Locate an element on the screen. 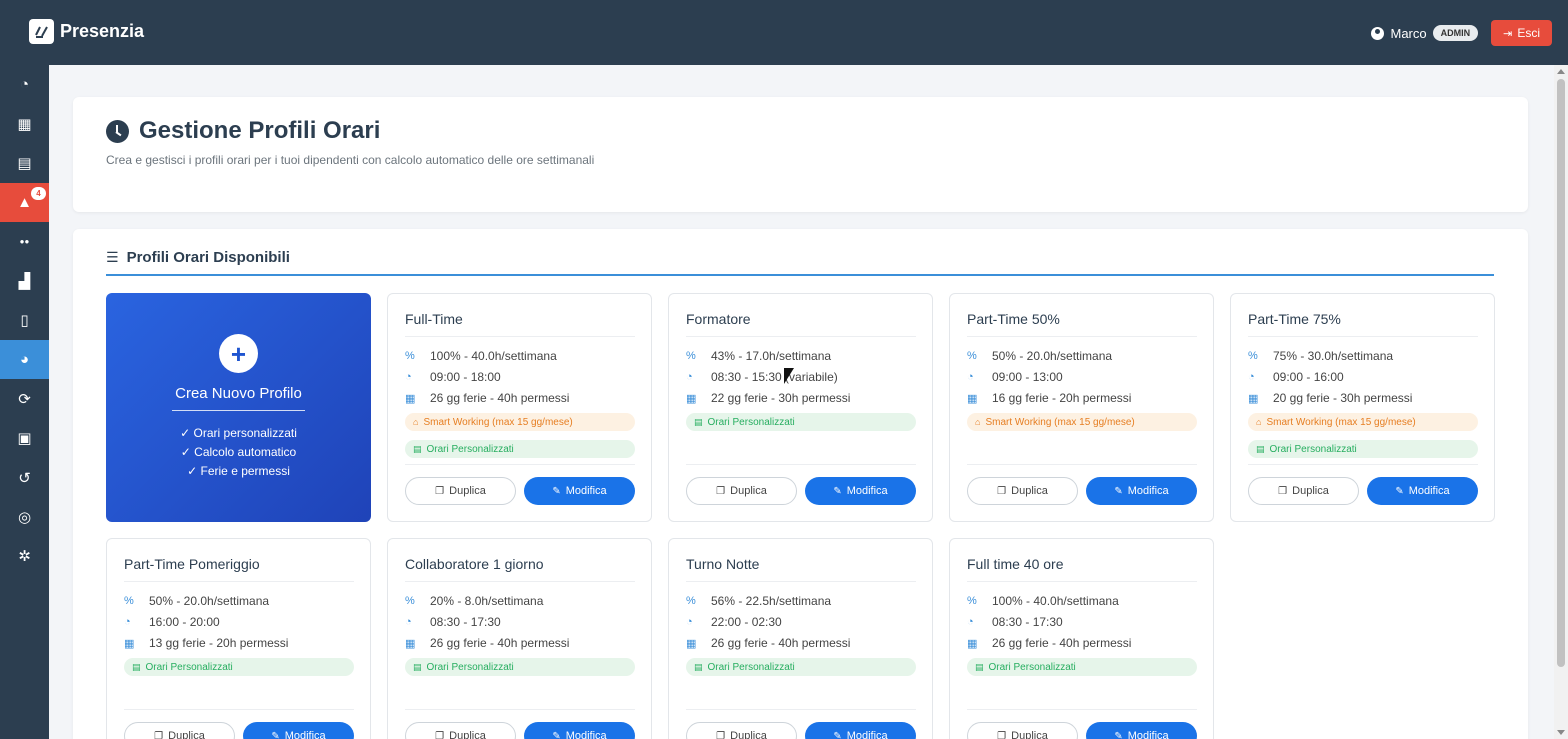  notification-badge: 4 is located at coordinates (38, 193).